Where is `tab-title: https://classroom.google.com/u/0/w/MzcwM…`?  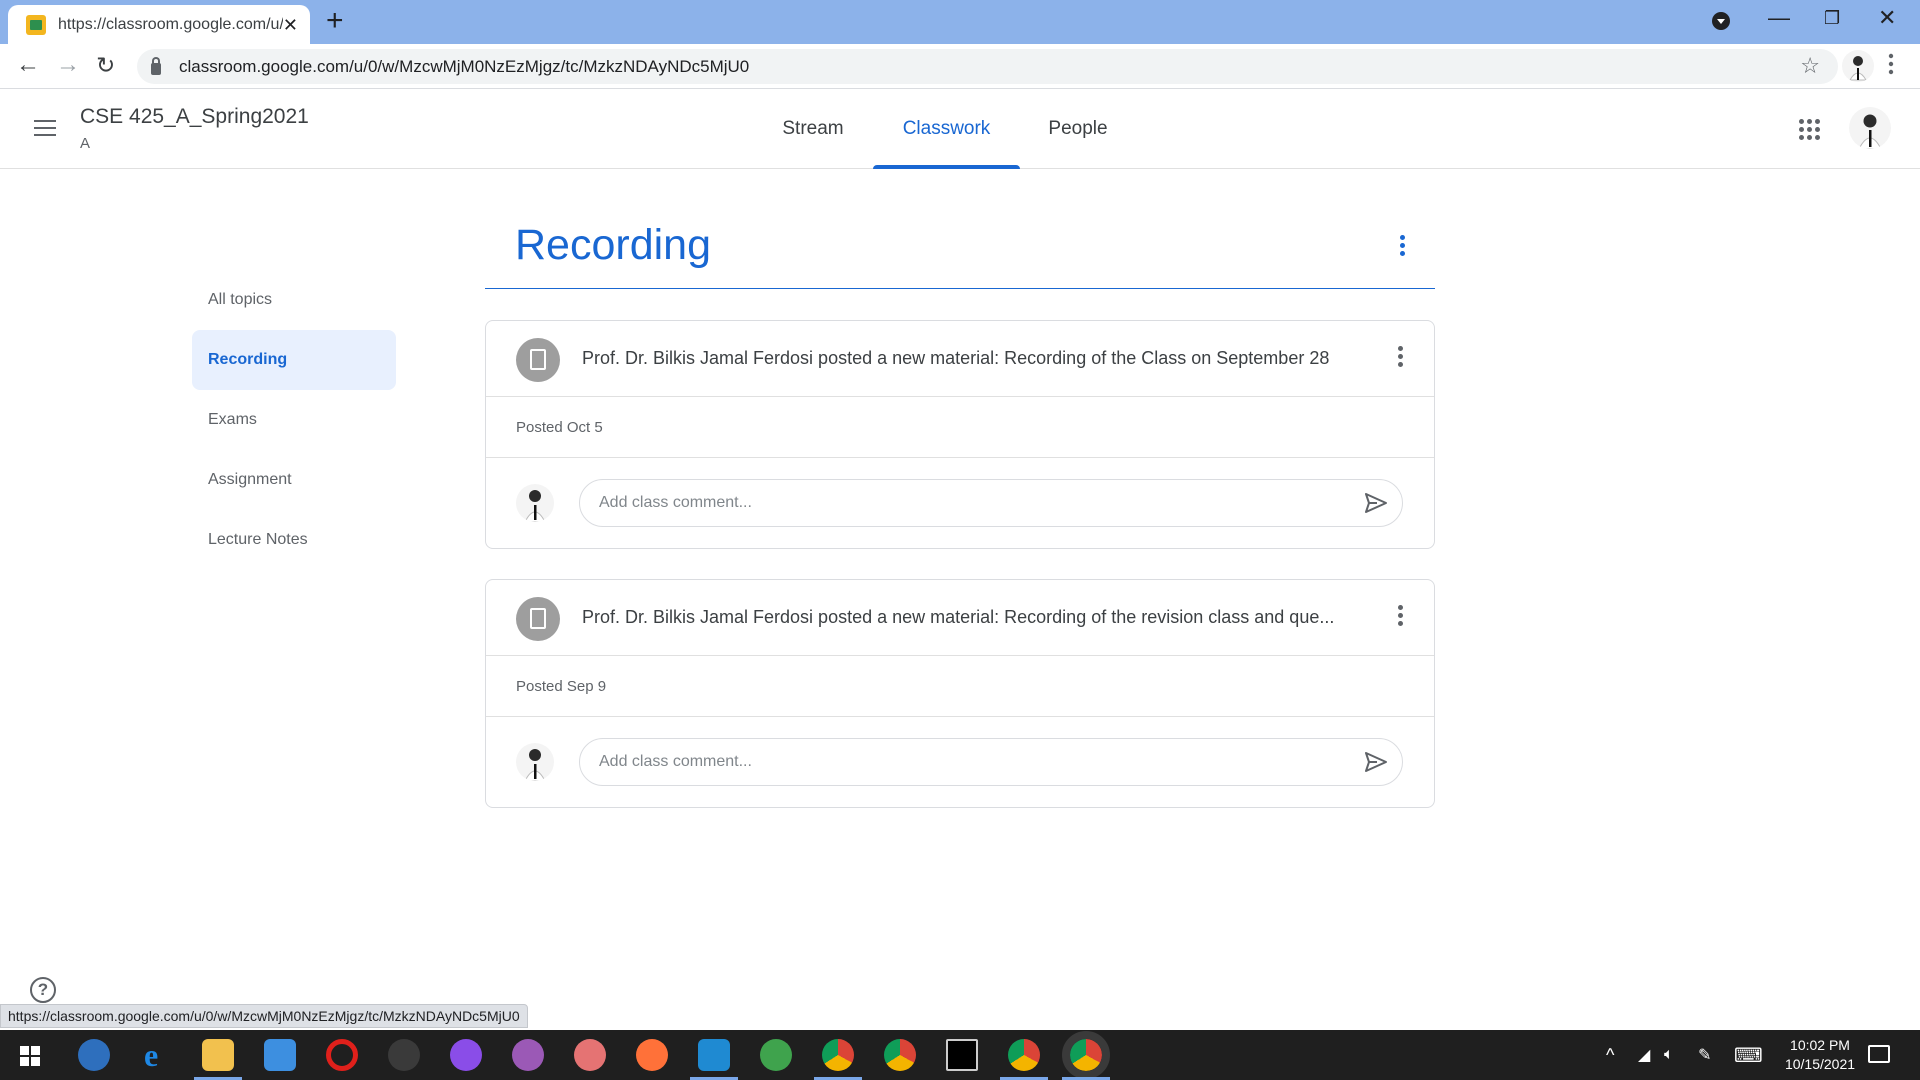
tab-title: https://classroom.google.com/u/0/w/MzcwM… is located at coordinates (170, 24).